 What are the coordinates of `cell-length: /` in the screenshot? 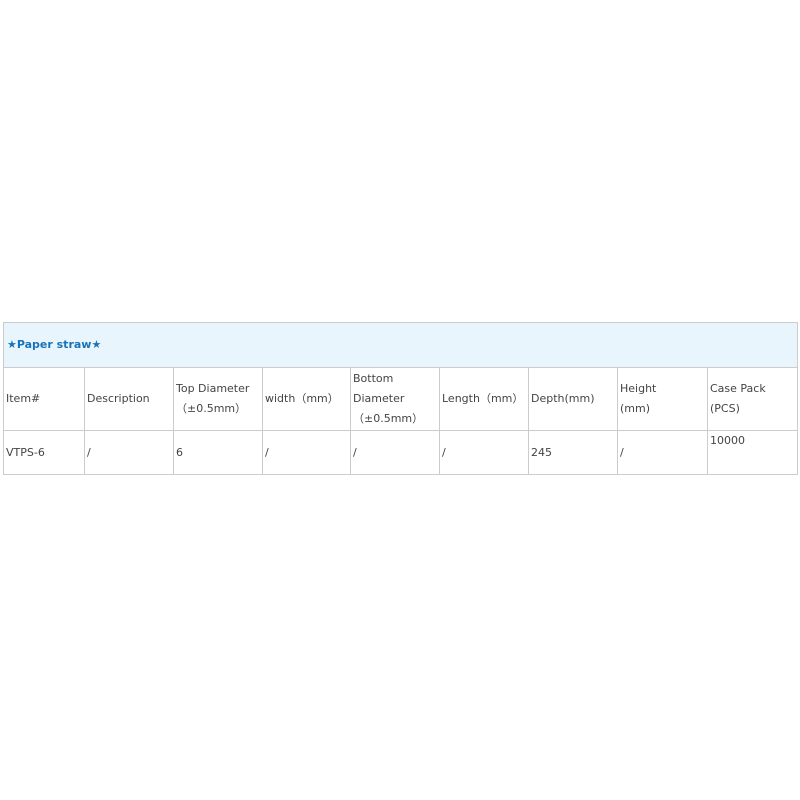 It's located at (484, 452).